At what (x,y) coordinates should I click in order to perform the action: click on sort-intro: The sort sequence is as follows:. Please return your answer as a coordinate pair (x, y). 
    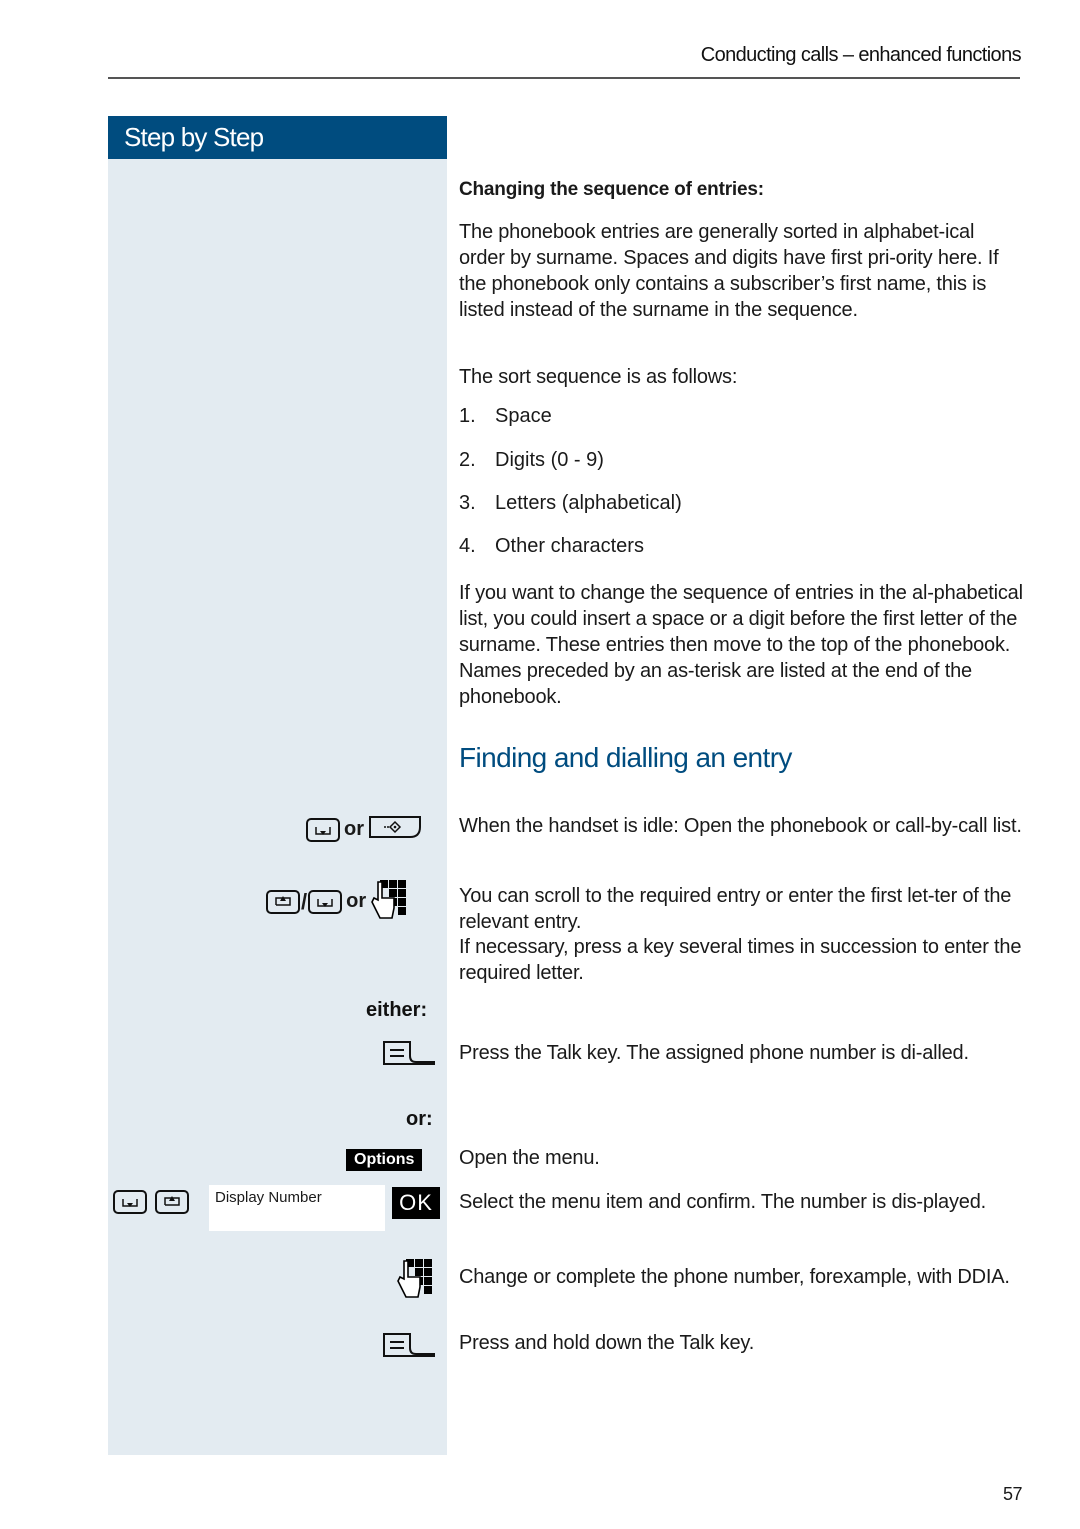
    Looking at the image, I should click on (598, 377).